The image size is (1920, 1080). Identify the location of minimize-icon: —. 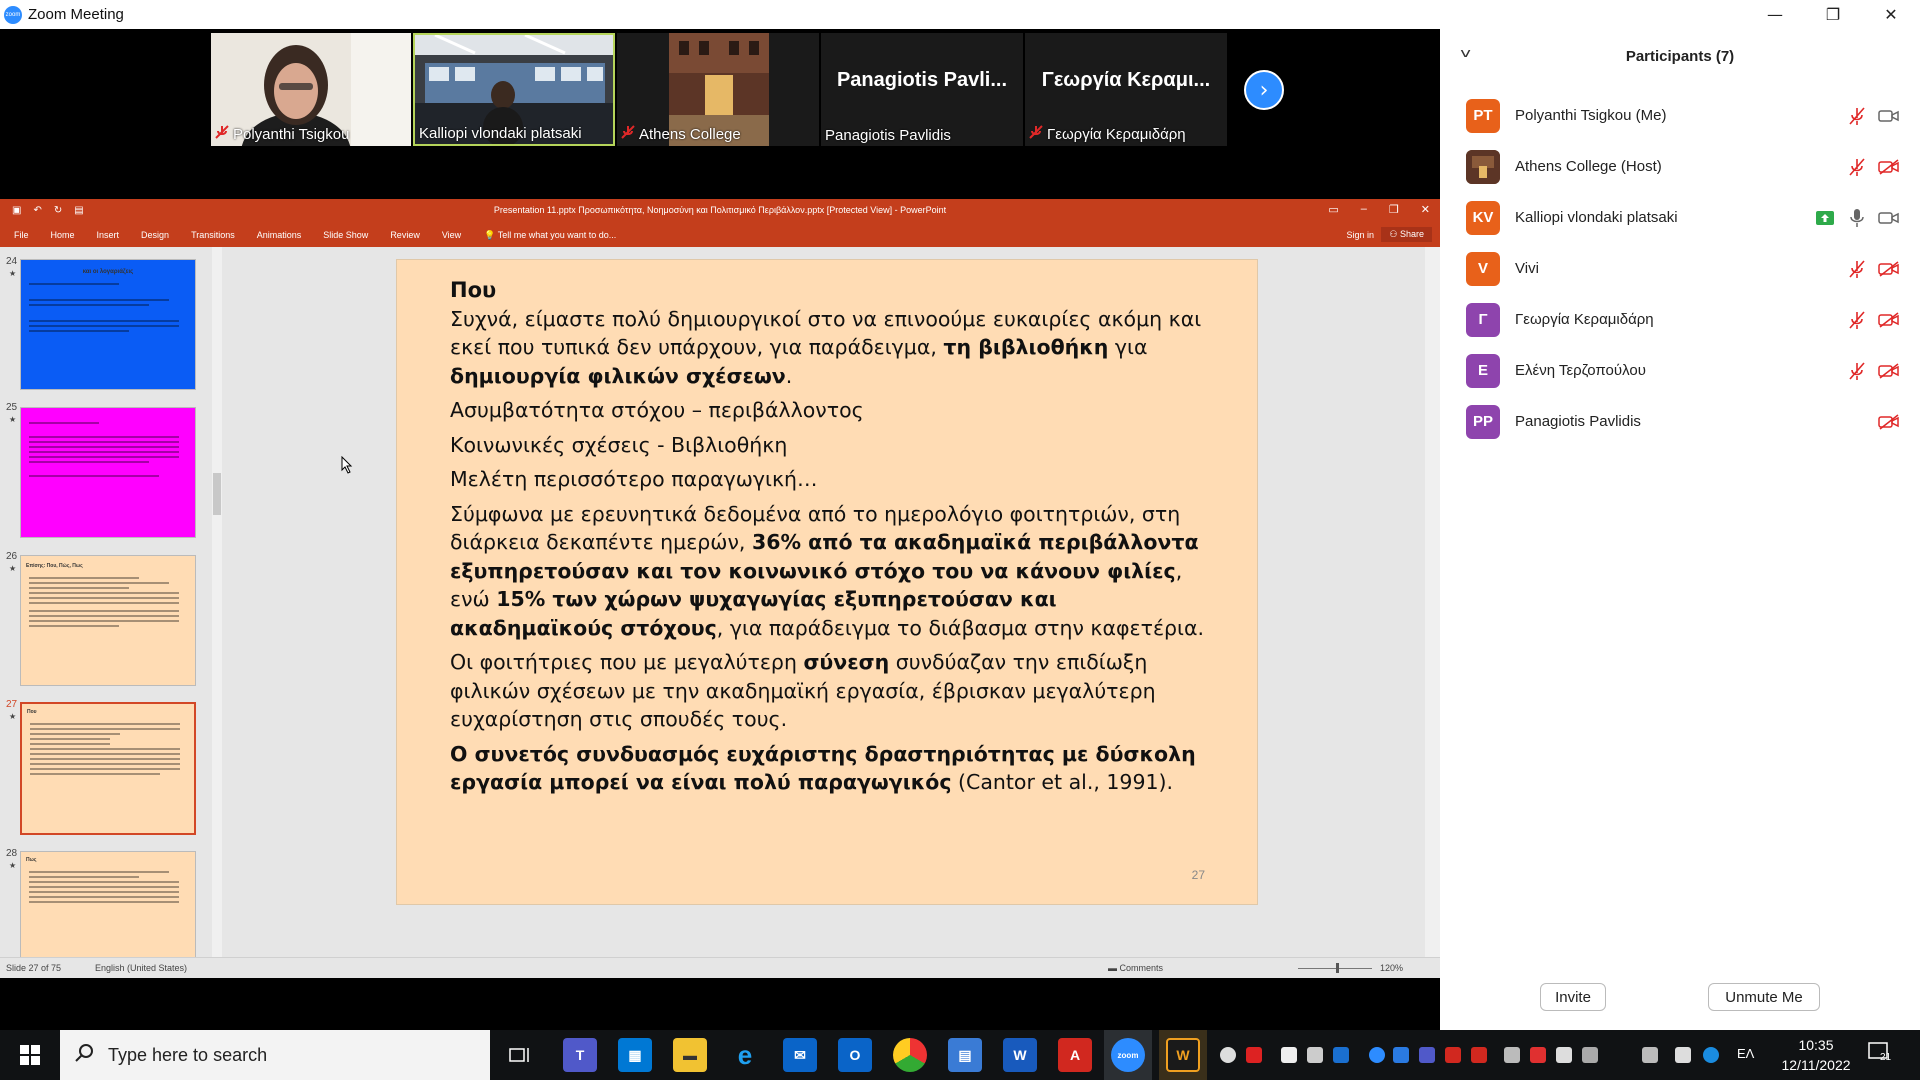
(1775, 14).